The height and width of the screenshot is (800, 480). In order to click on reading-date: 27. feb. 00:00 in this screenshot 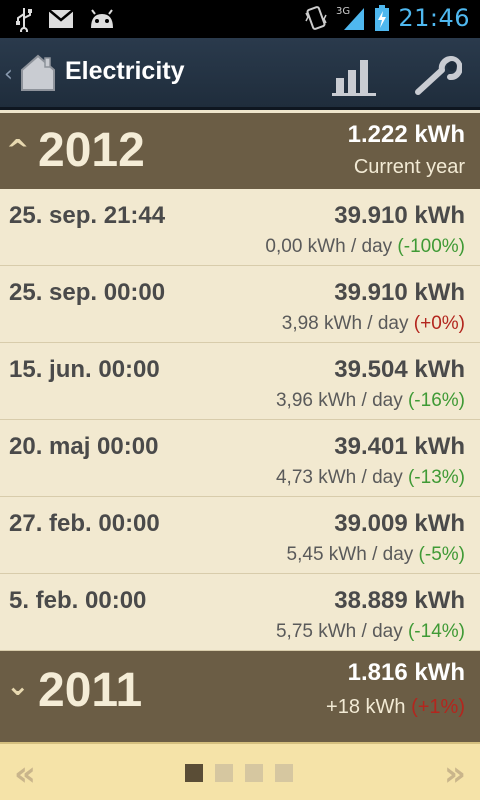, I will do `click(84, 523)`.